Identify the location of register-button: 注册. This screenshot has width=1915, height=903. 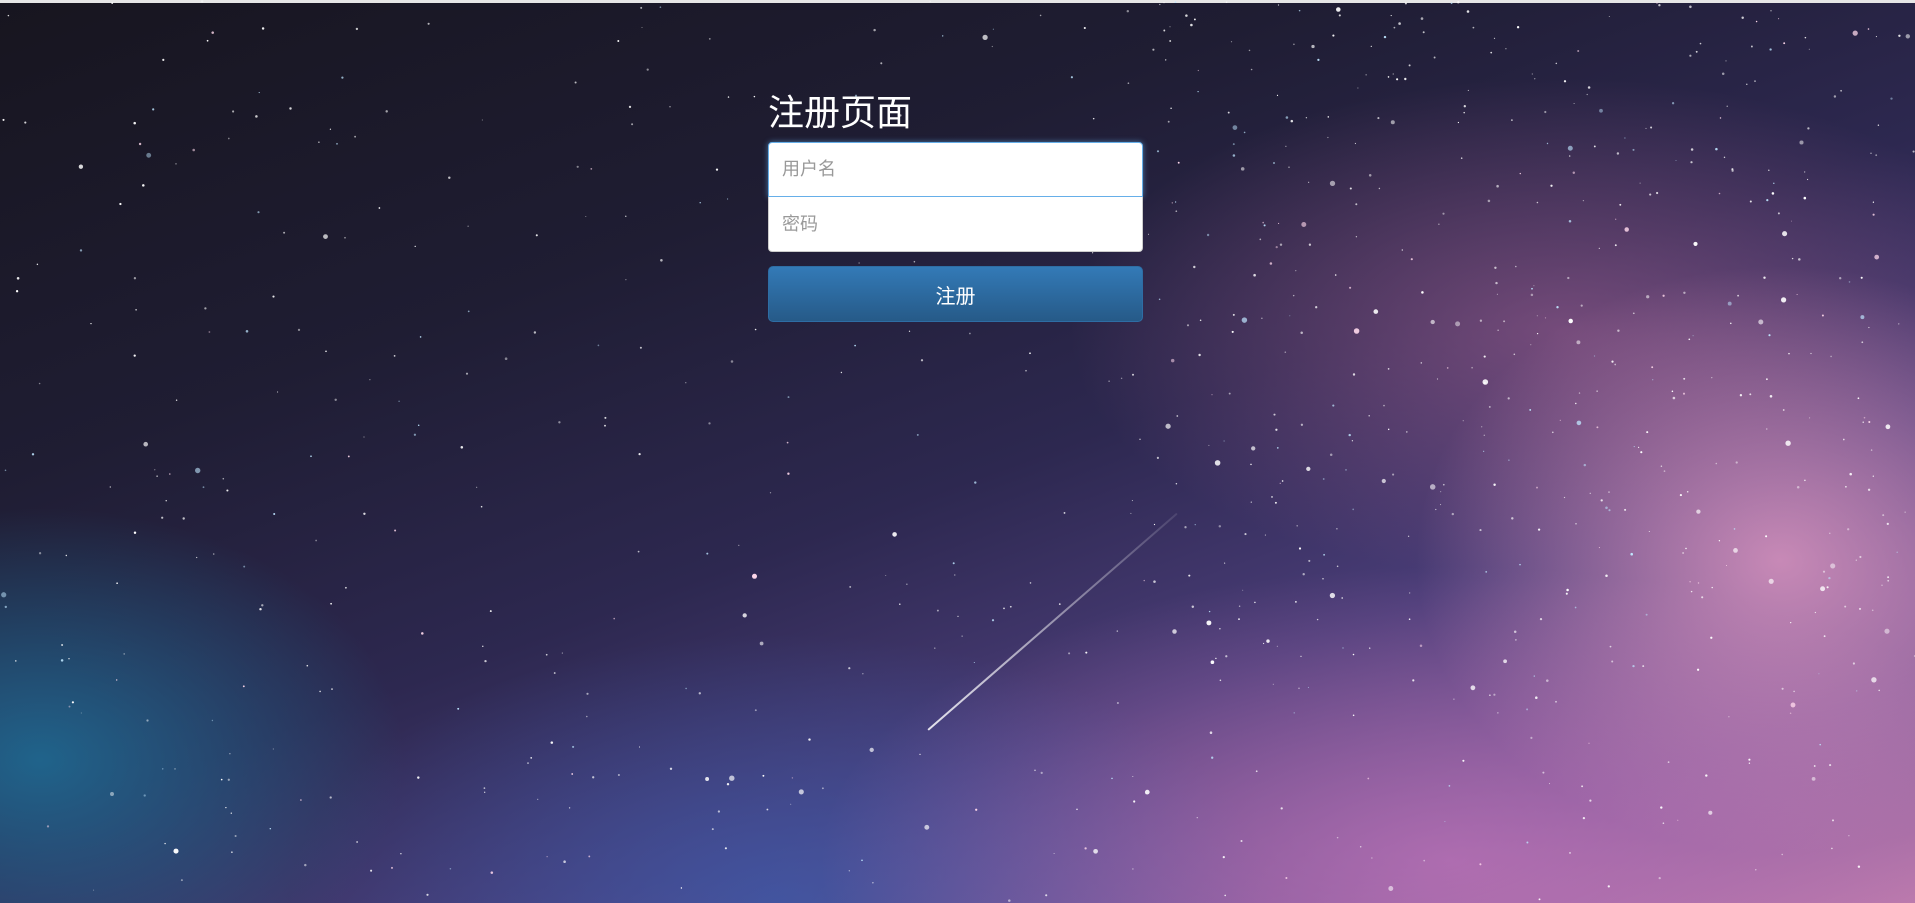
(955, 294).